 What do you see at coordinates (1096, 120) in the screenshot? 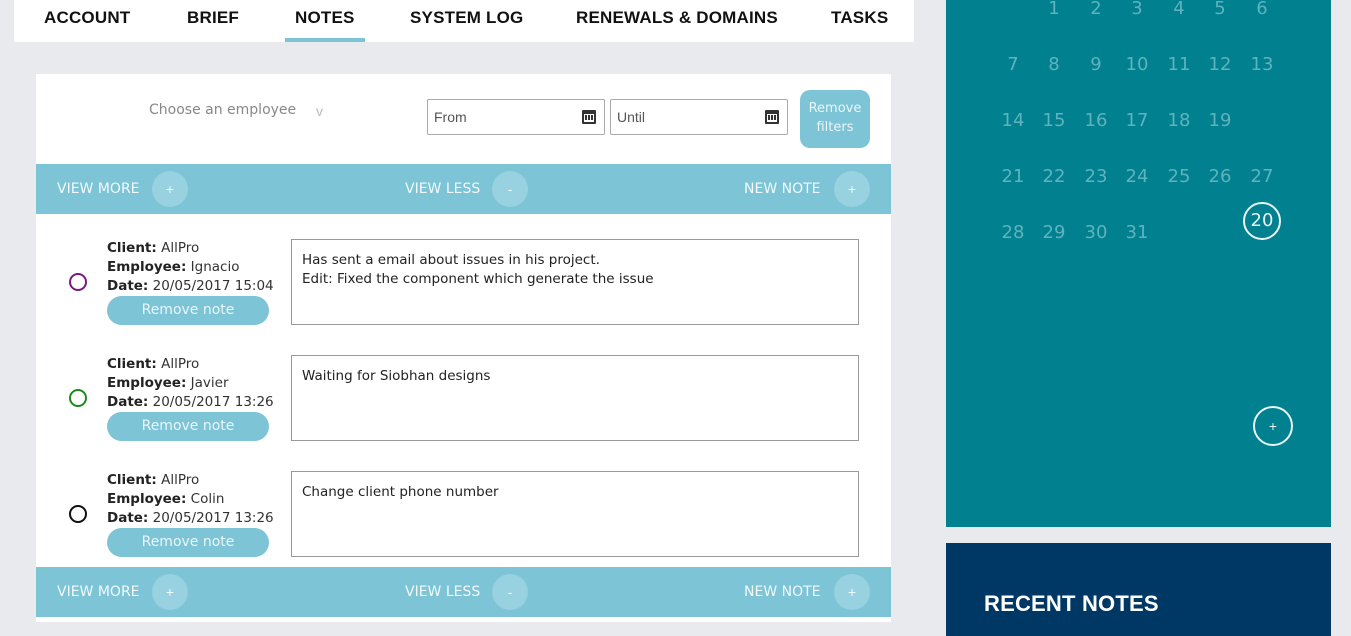
I see `calendar-day: 16` at bounding box center [1096, 120].